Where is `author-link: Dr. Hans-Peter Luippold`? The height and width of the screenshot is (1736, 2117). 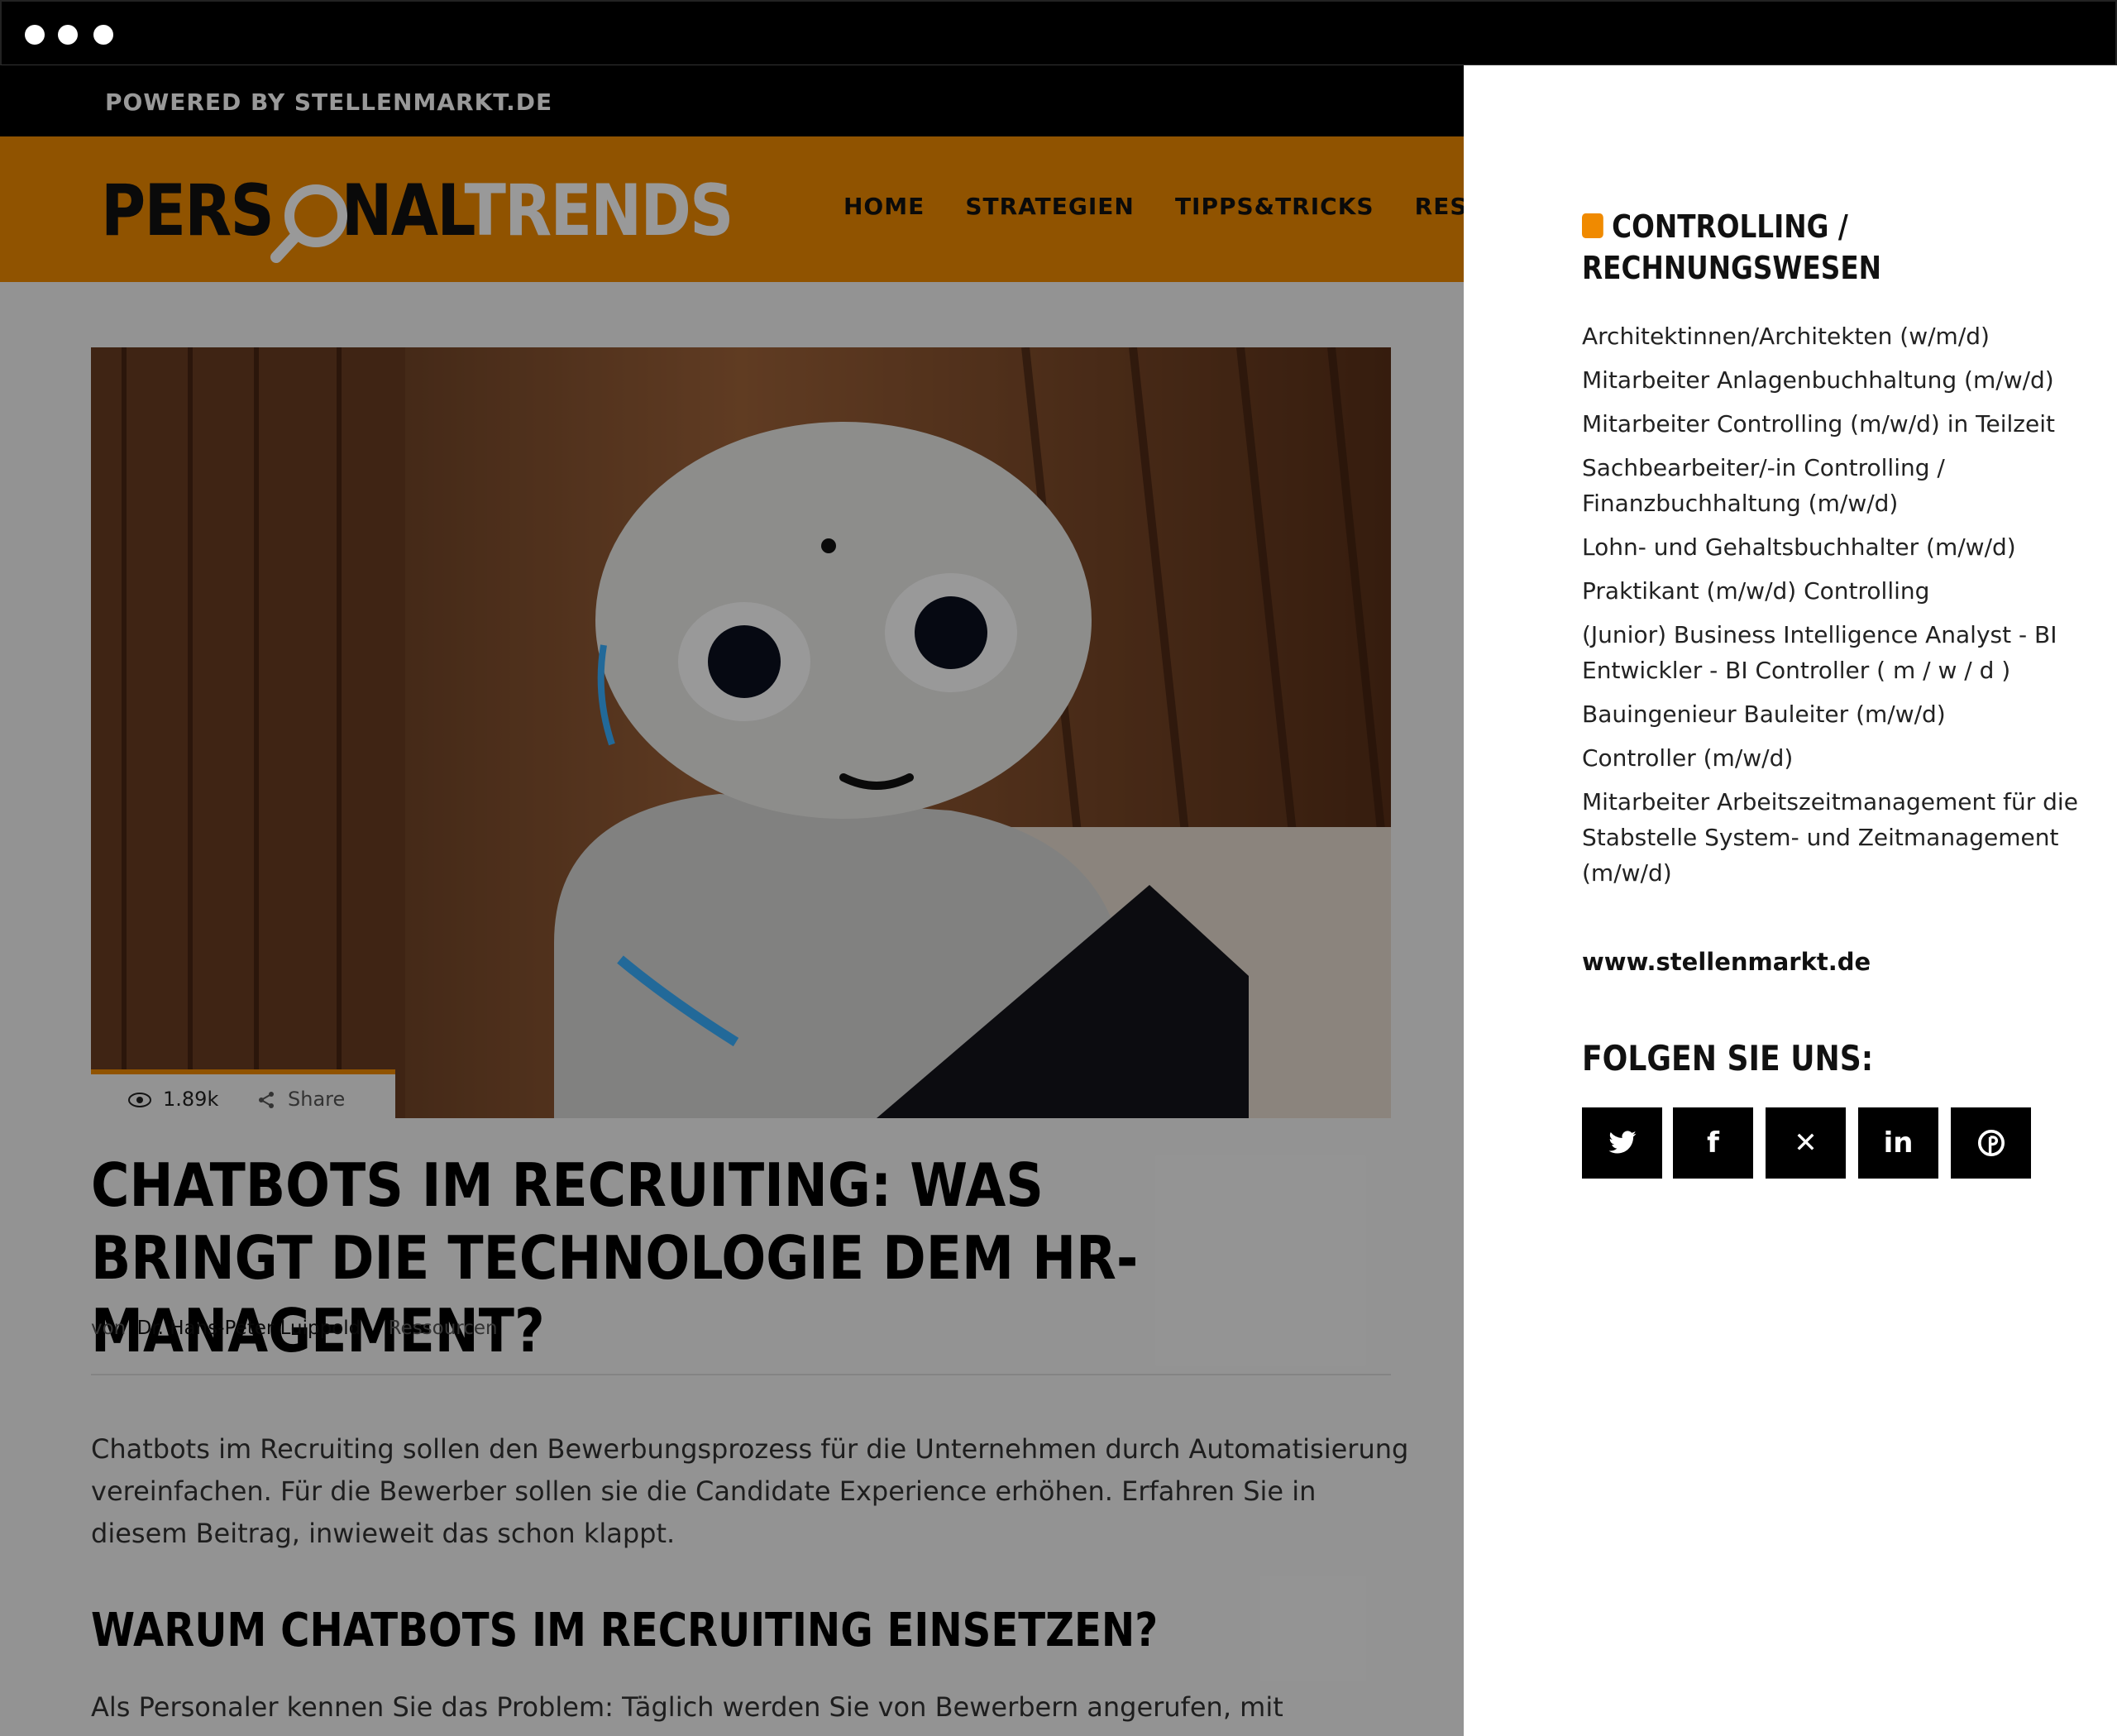 author-link: Dr. Hans-Peter Luippold is located at coordinates (249, 1328).